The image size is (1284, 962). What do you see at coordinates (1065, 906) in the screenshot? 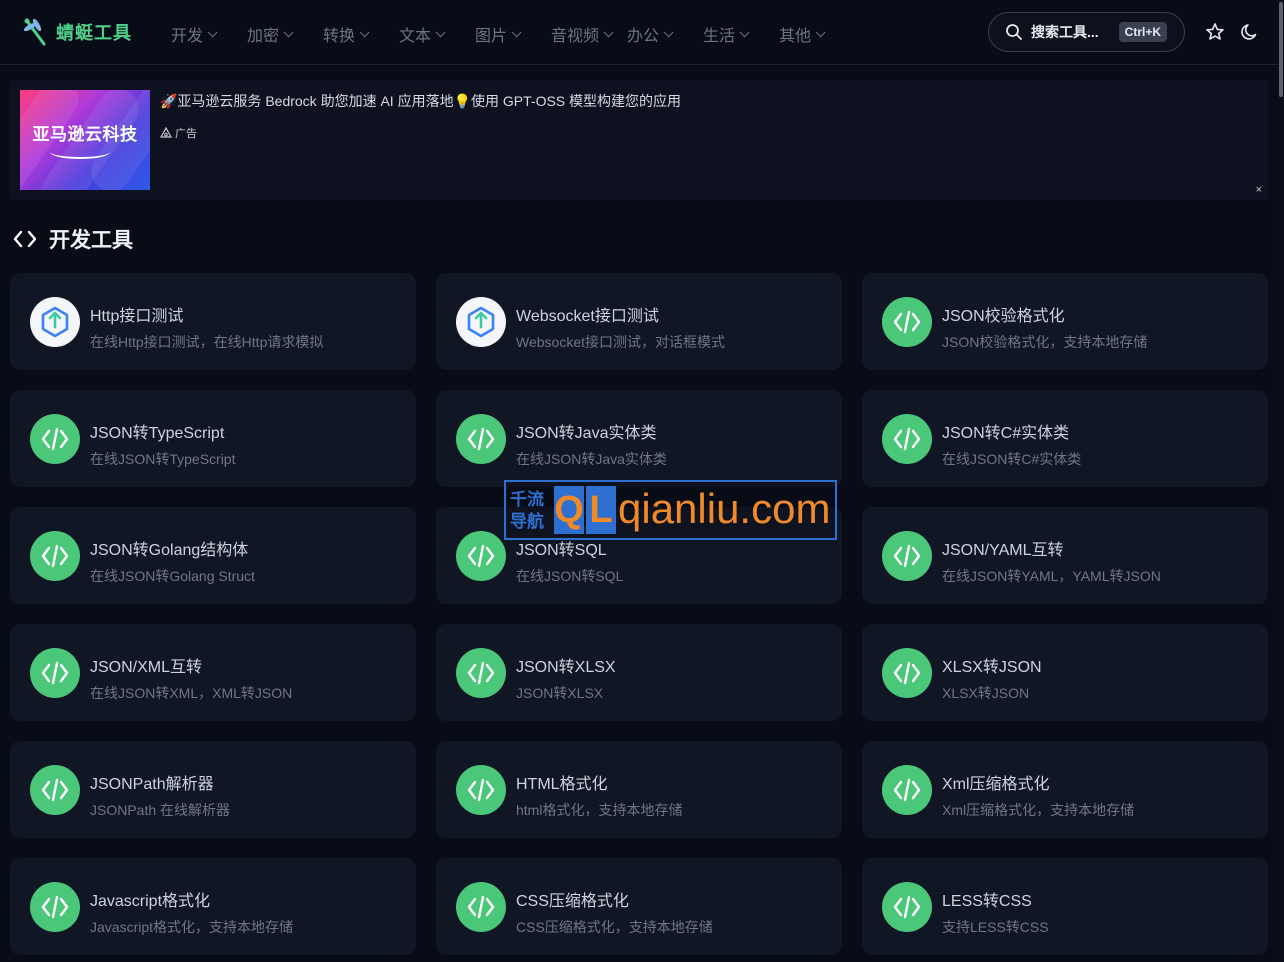
I see `tool-card: LESS转CSS 支持LESS转CSS` at bounding box center [1065, 906].